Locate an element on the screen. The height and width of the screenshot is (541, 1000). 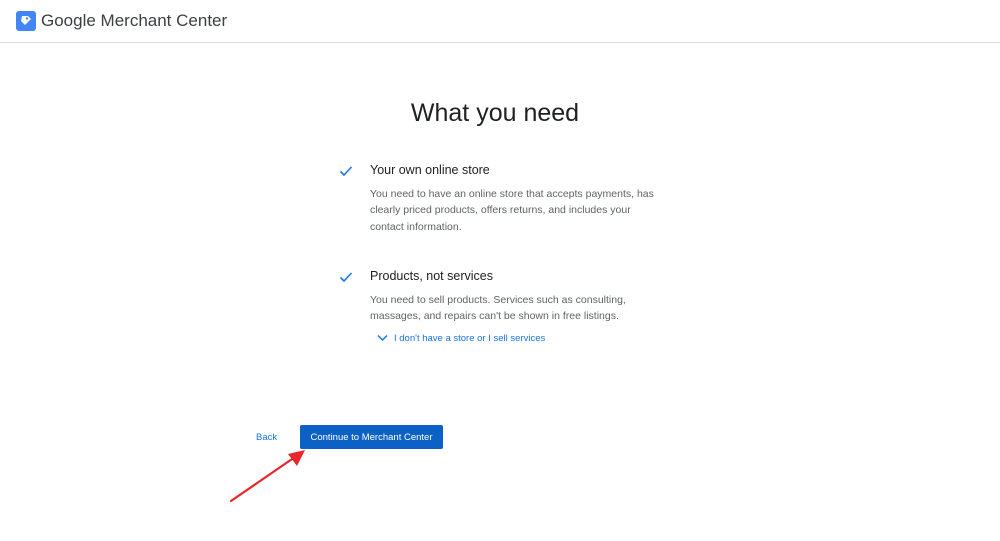
continue-to-merchant-center-button: Continue to Merchant Center is located at coordinates (371, 437).